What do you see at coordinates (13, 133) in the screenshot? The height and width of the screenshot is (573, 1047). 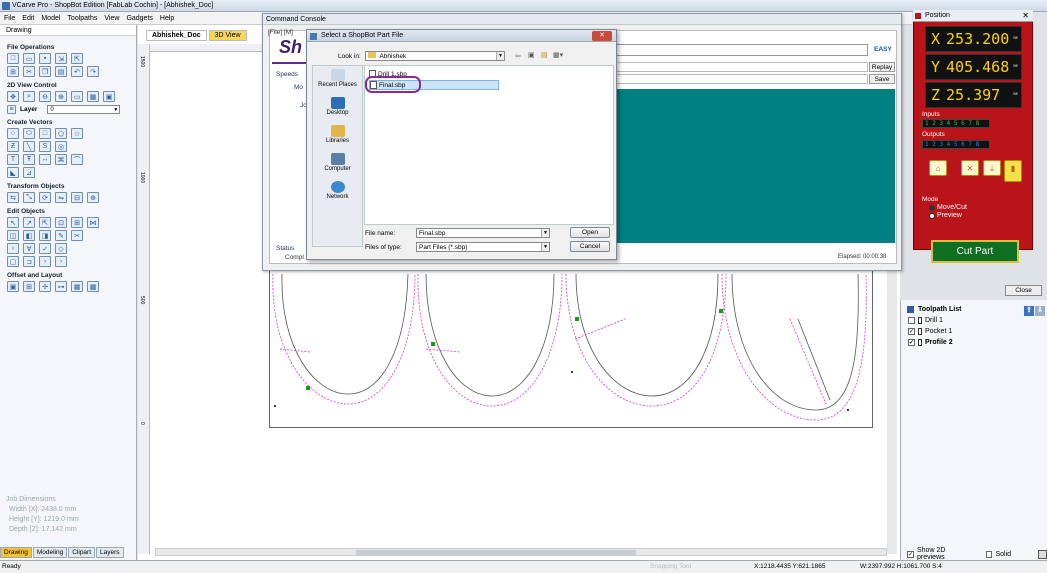 I see `circle-icon: ○` at bounding box center [13, 133].